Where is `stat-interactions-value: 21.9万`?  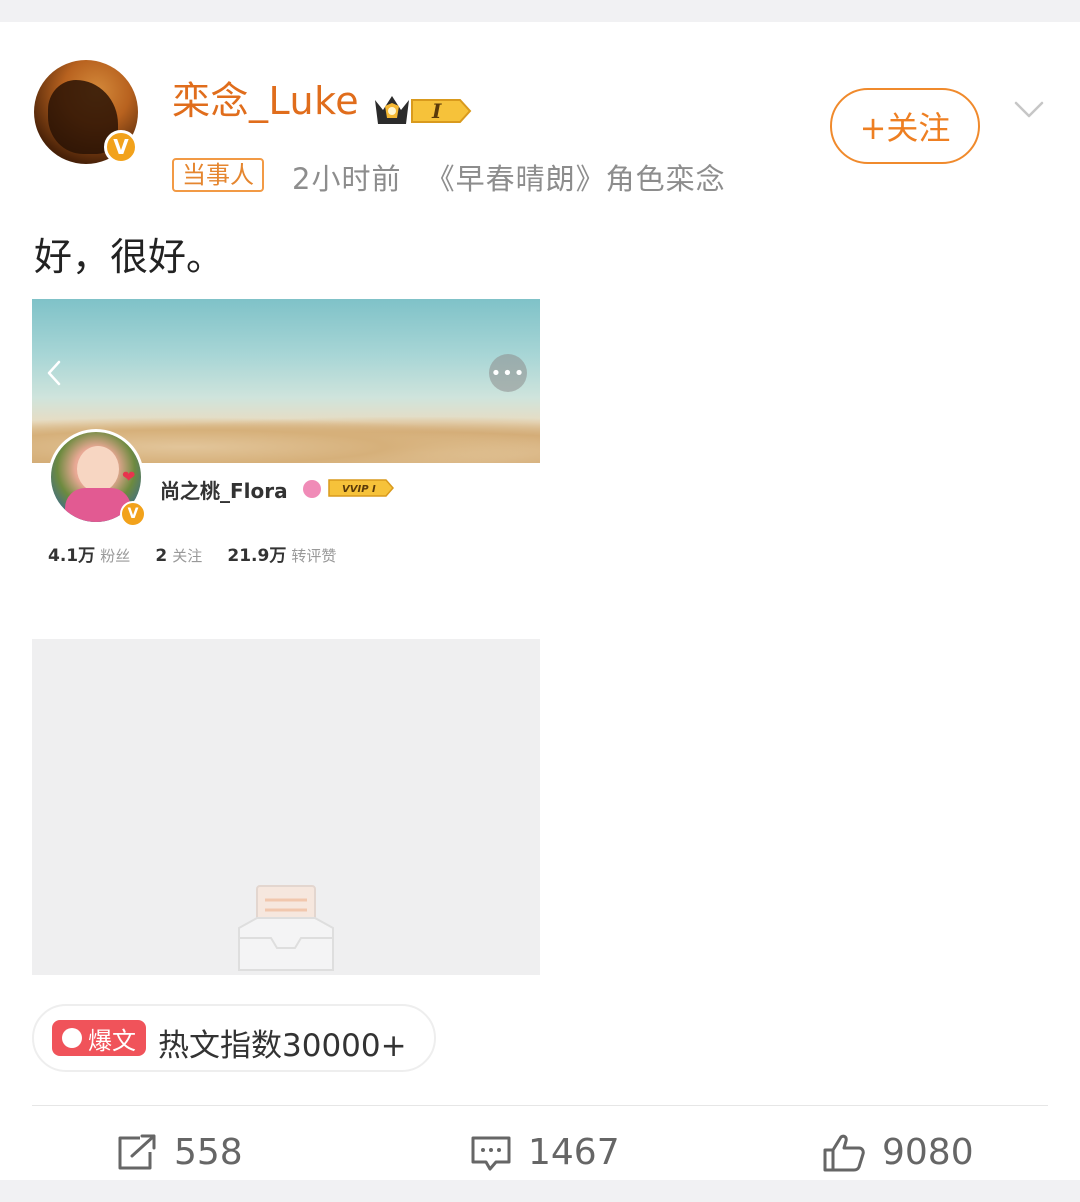 stat-interactions-value: 21.9万 is located at coordinates (257, 556).